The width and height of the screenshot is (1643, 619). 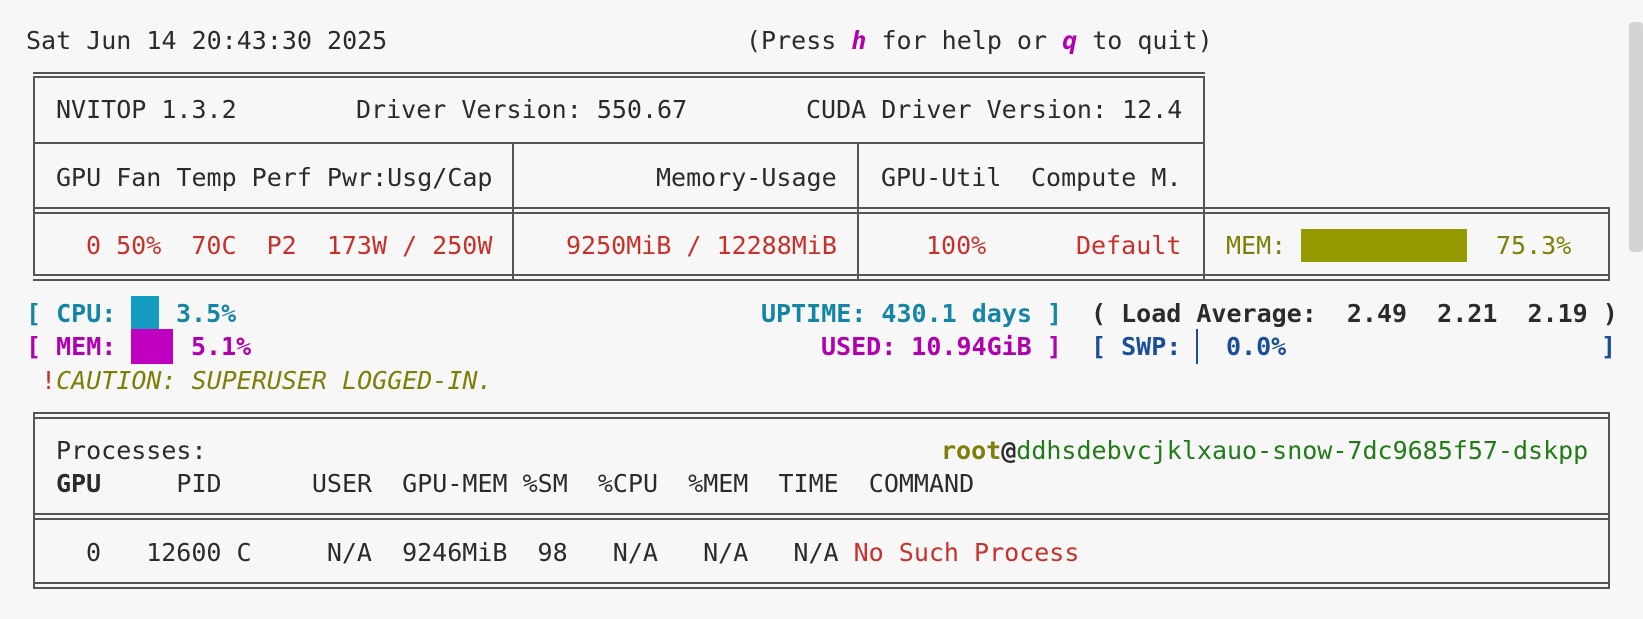 I want to click on help-hint: (Press h for help or q to quit), so click(x=979, y=41).